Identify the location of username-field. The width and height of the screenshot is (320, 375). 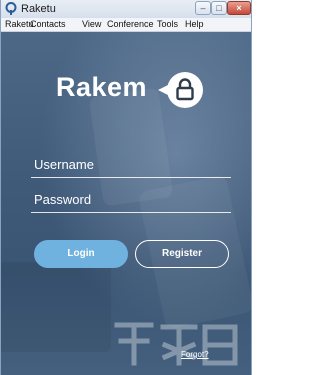
(131, 165).